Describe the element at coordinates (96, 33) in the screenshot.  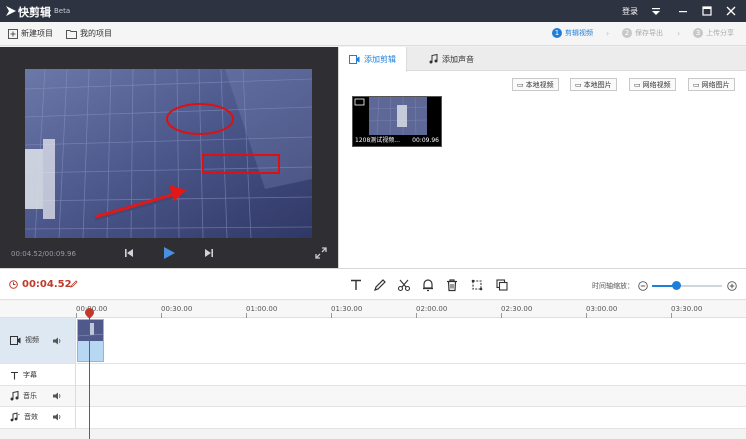
I see `my-projects-label: 我的项目` at that location.